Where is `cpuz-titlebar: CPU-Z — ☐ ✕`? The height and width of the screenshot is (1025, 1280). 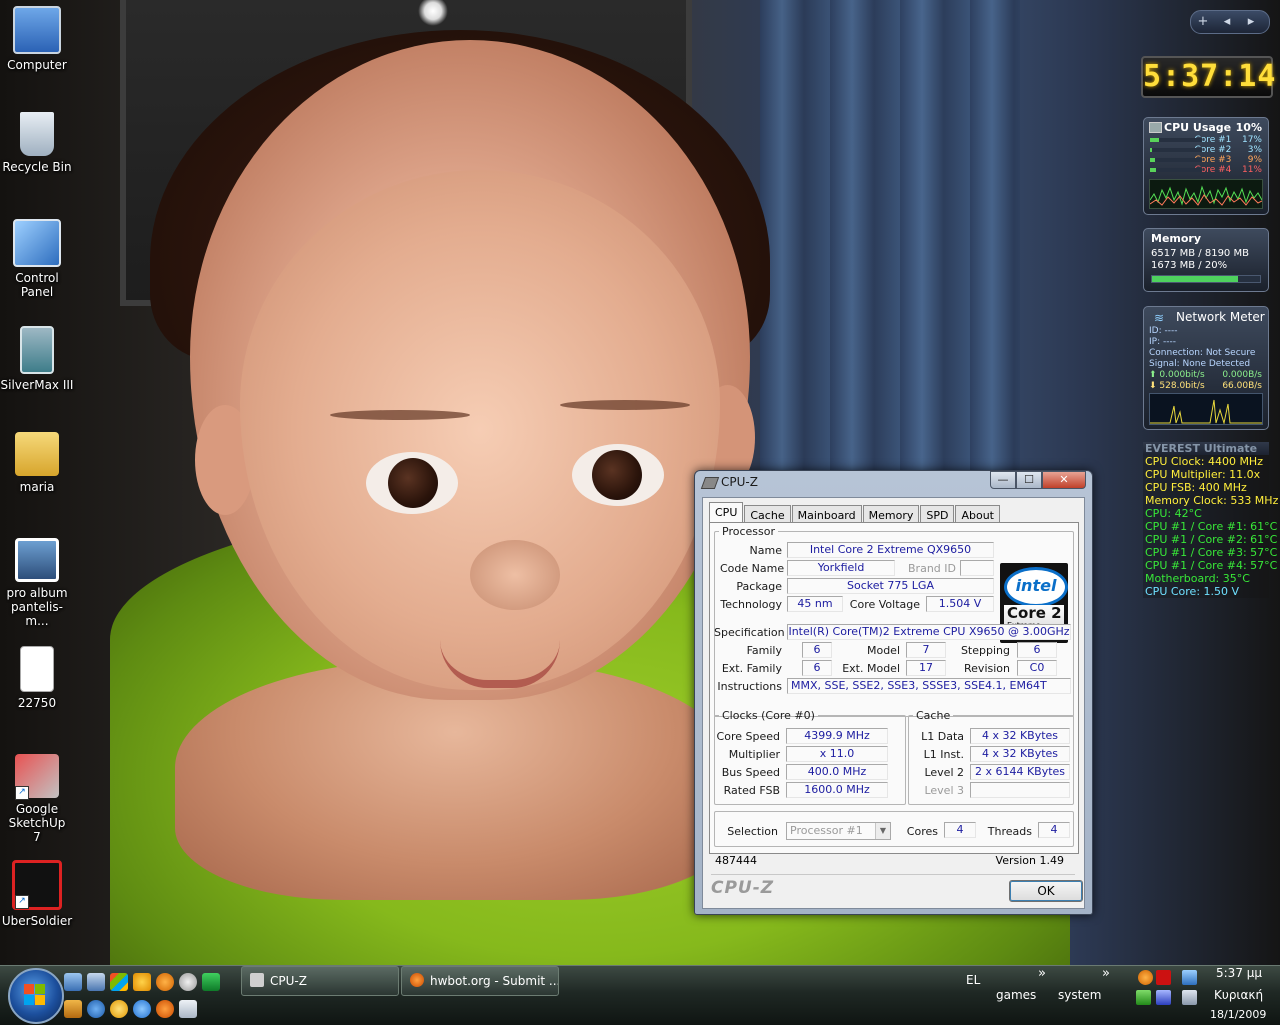
cpuz-titlebar: CPU-Z — ☐ ✕ is located at coordinates (893, 482).